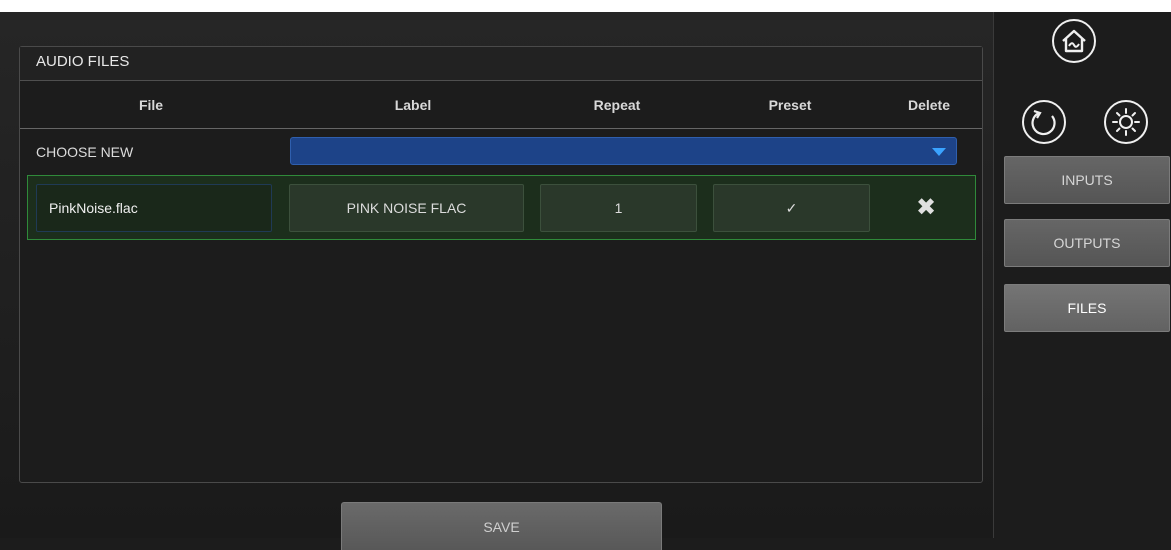 The height and width of the screenshot is (550, 1171). What do you see at coordinates (617, 105) in the screenshot?
I see `column-header-repeat: Repeat` at bounding box center [617, 105].